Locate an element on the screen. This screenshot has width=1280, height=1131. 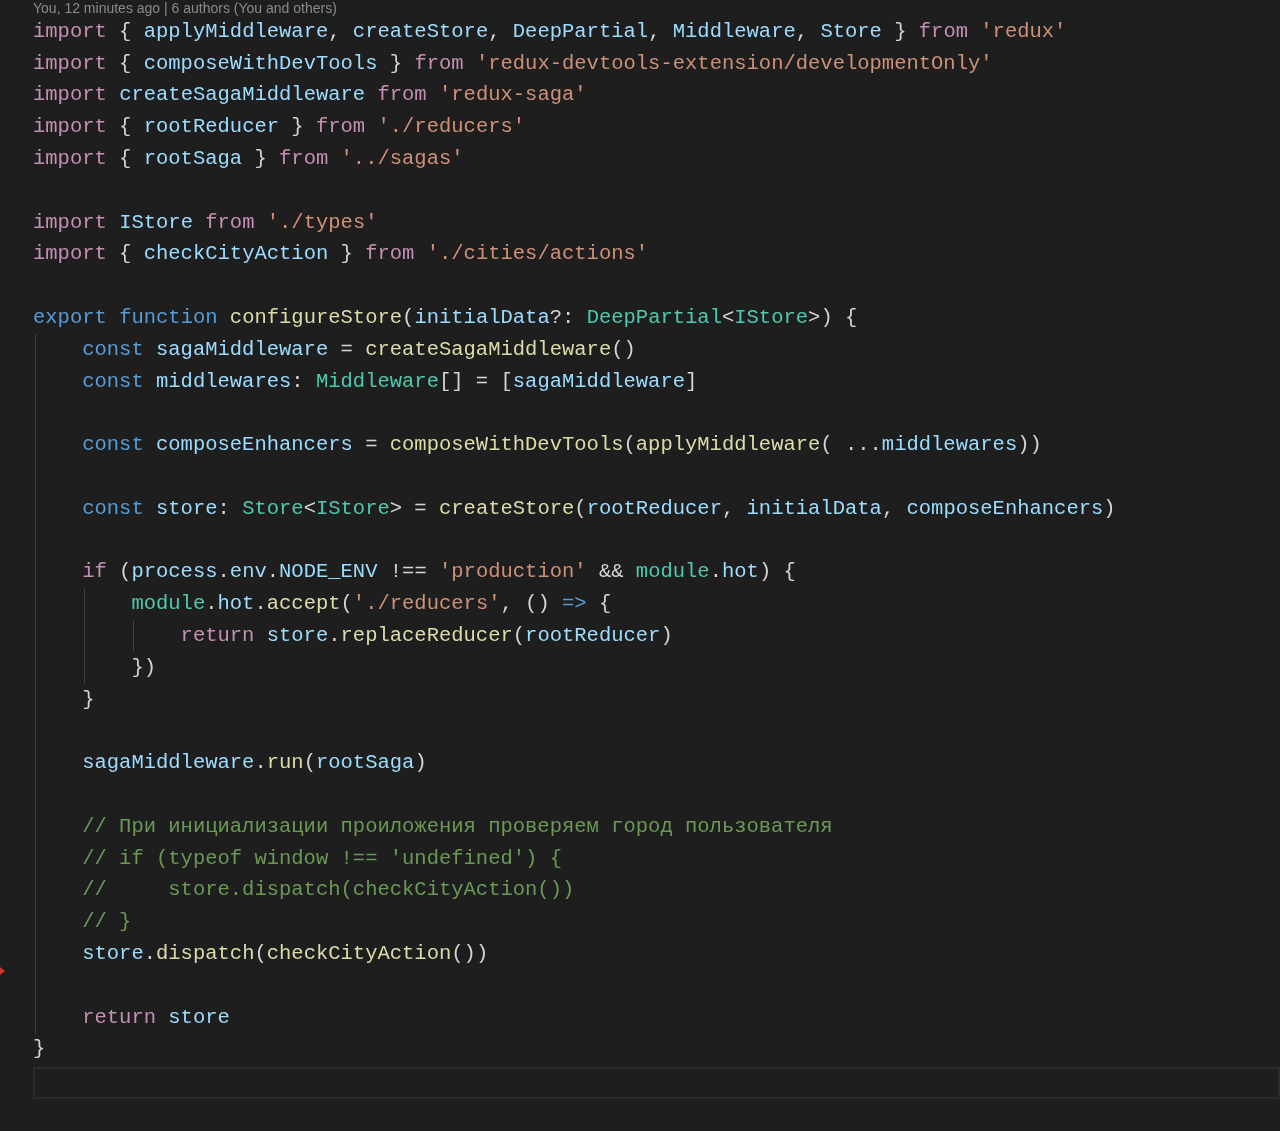
code-line: sagaMiddleware.run(rootSaga) is located at coordinates (254, 763).